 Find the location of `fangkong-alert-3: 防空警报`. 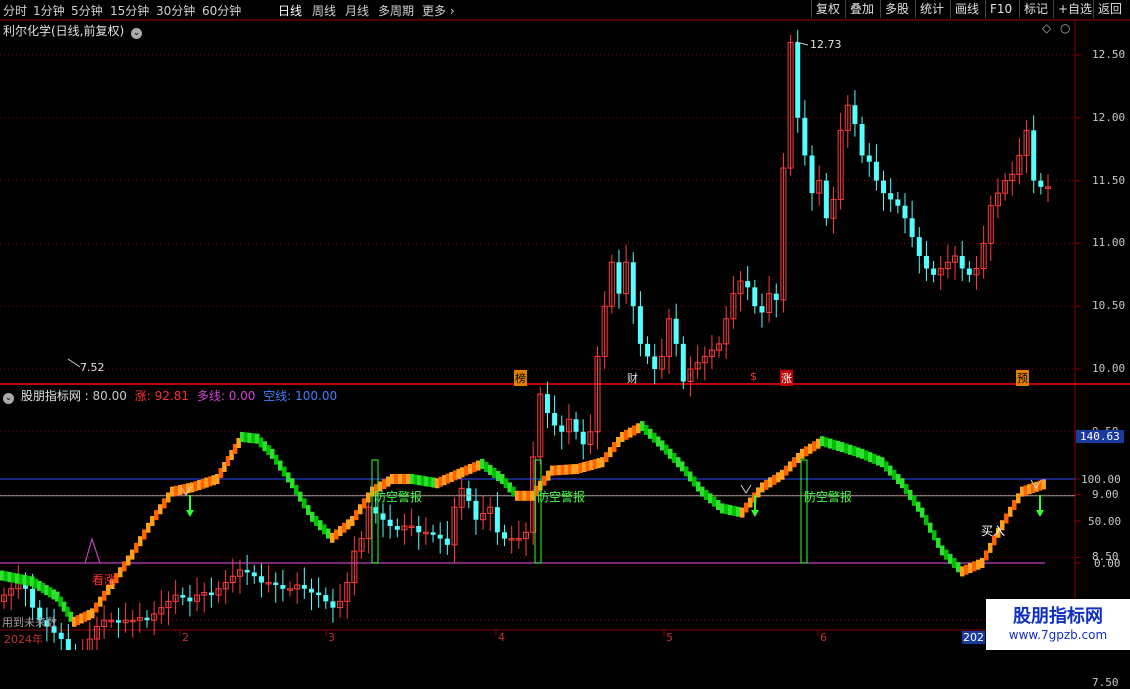

fangkong-alert-3: 防空警报 is located at coordinates (828, 497).